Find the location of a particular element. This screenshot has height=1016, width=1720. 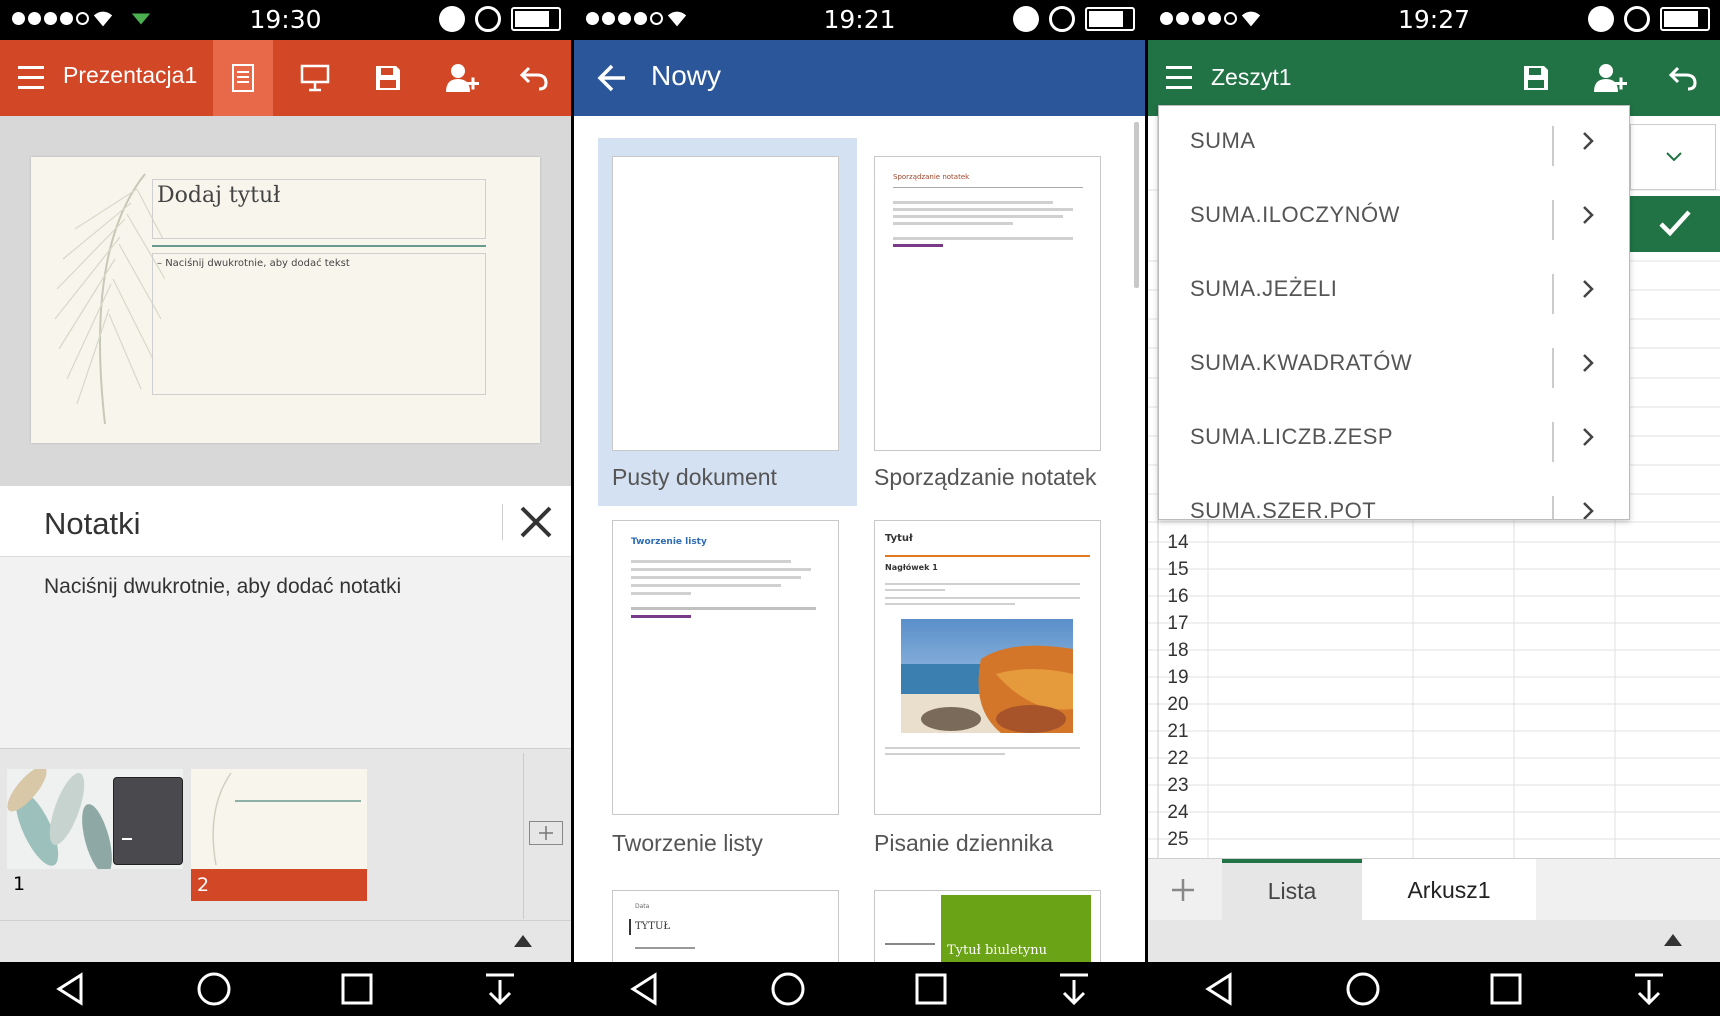

function-item: SUMA.SZER.POT is located at coordinates (1394, 498).